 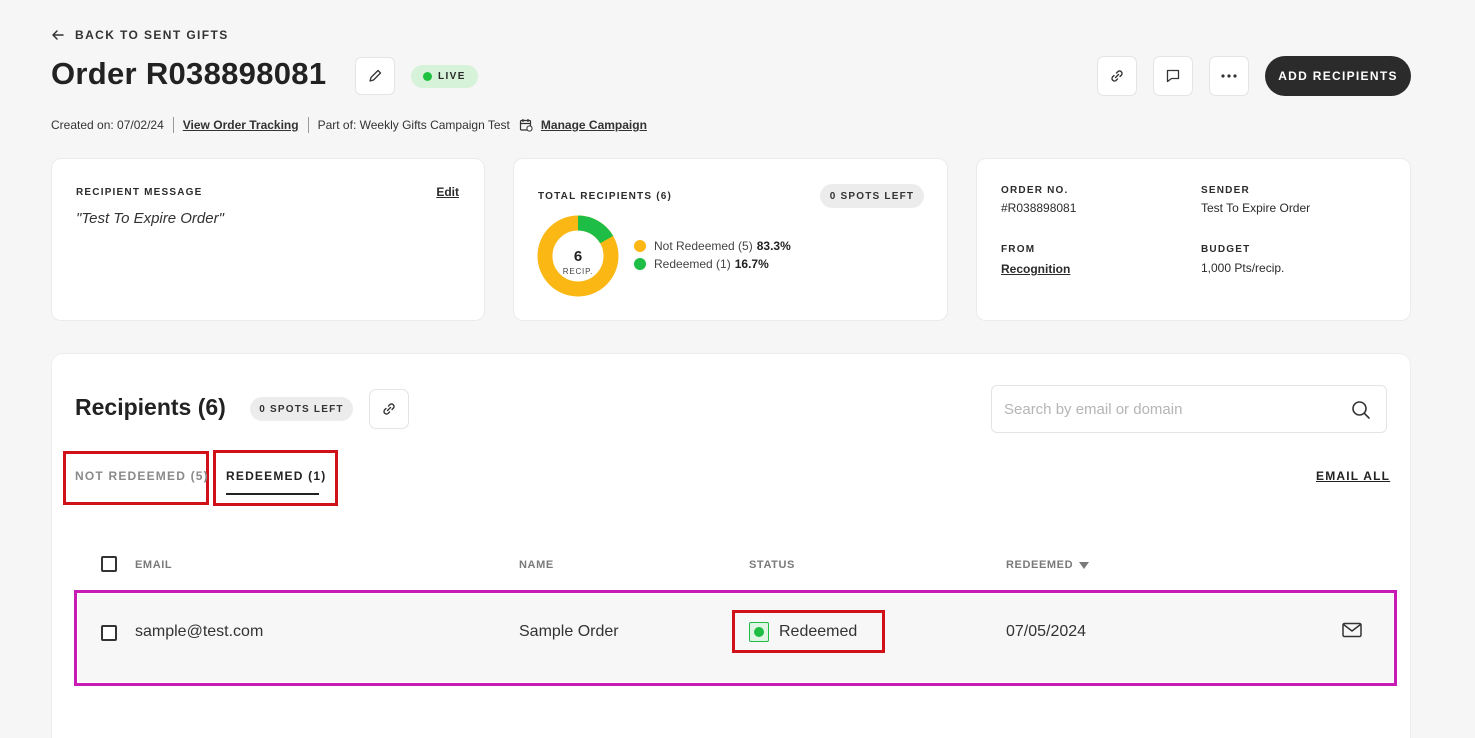 I want to click on pencil-icon, so click(x=375, y=75).